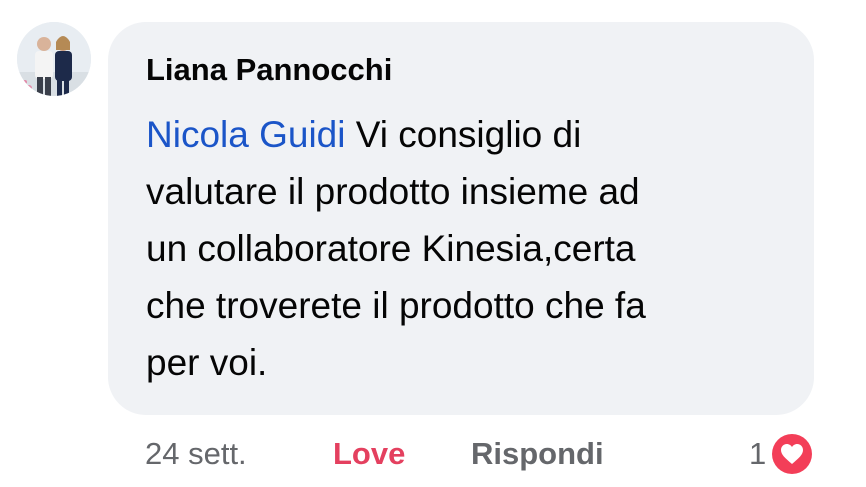  I want to click on avatar, so click(54, 59).